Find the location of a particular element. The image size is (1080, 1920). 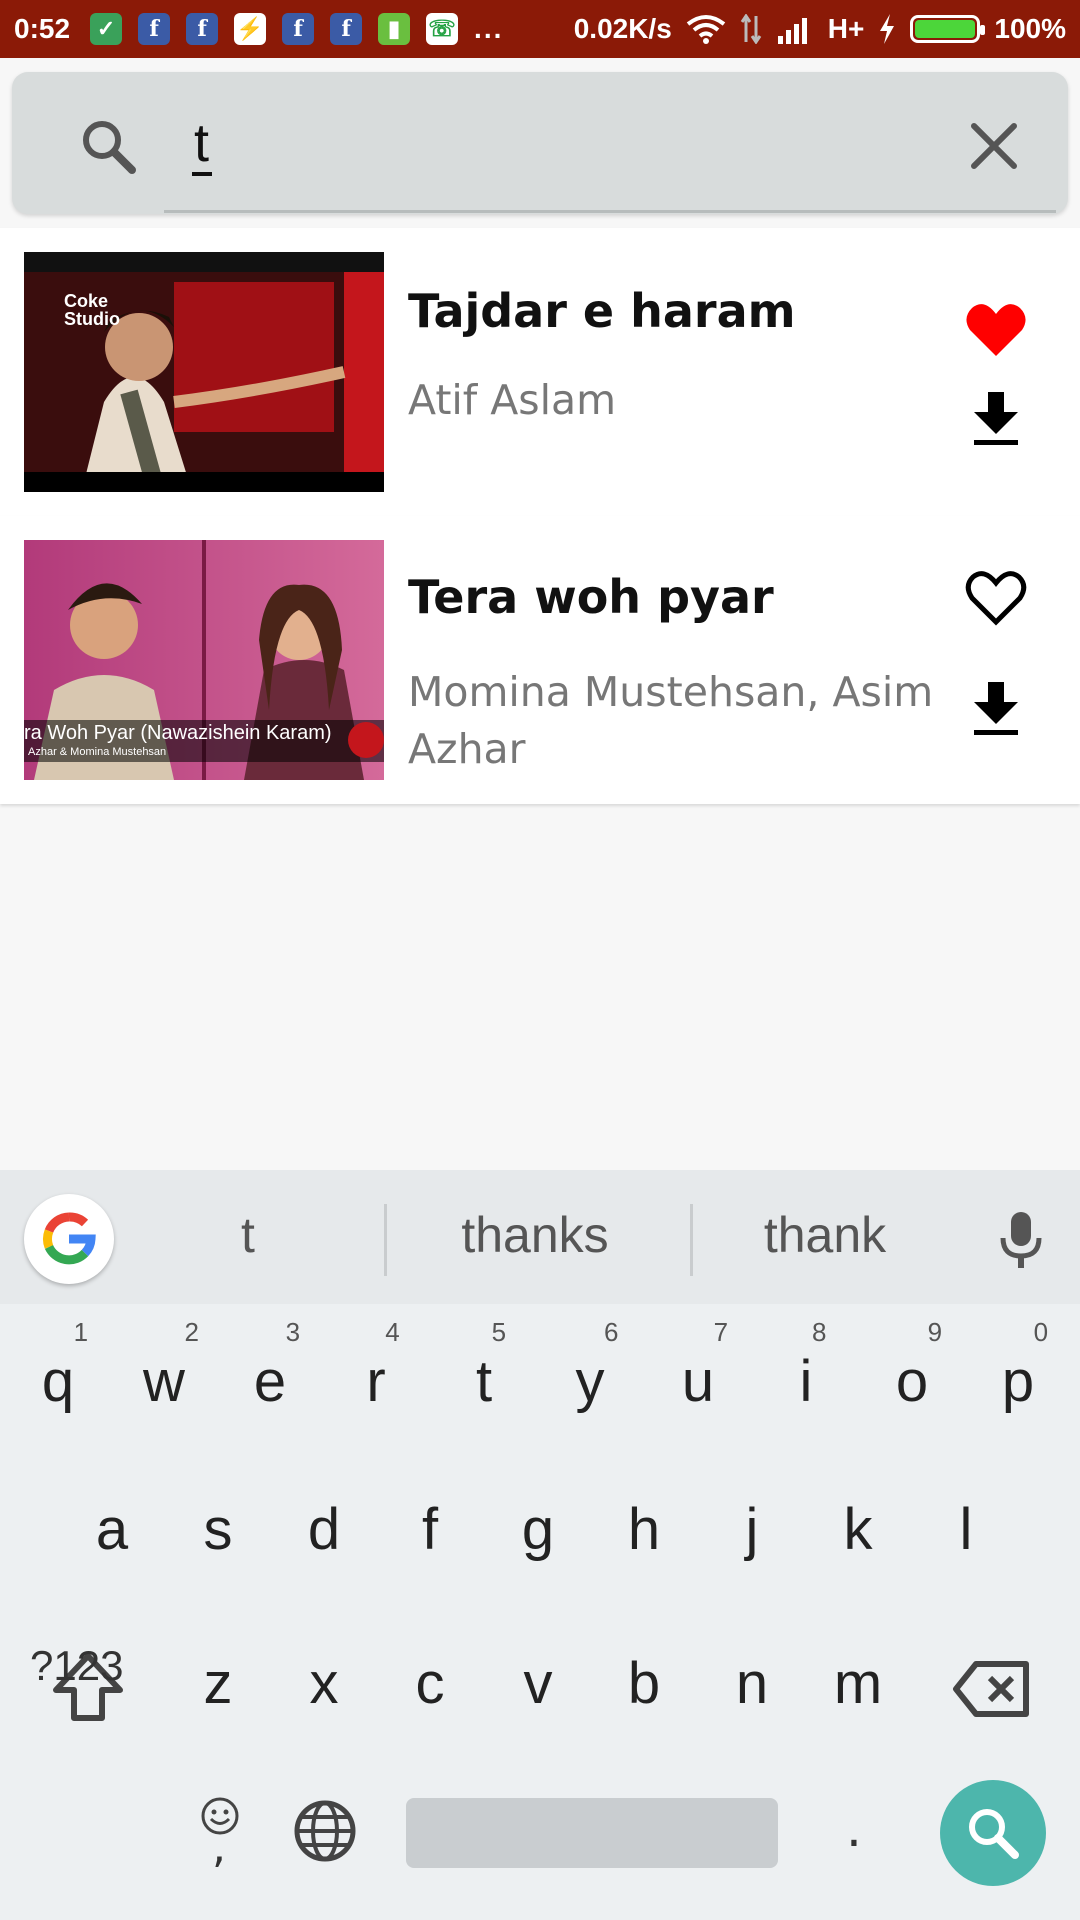

key-label: u7 is located at coordinates (705, 1365).